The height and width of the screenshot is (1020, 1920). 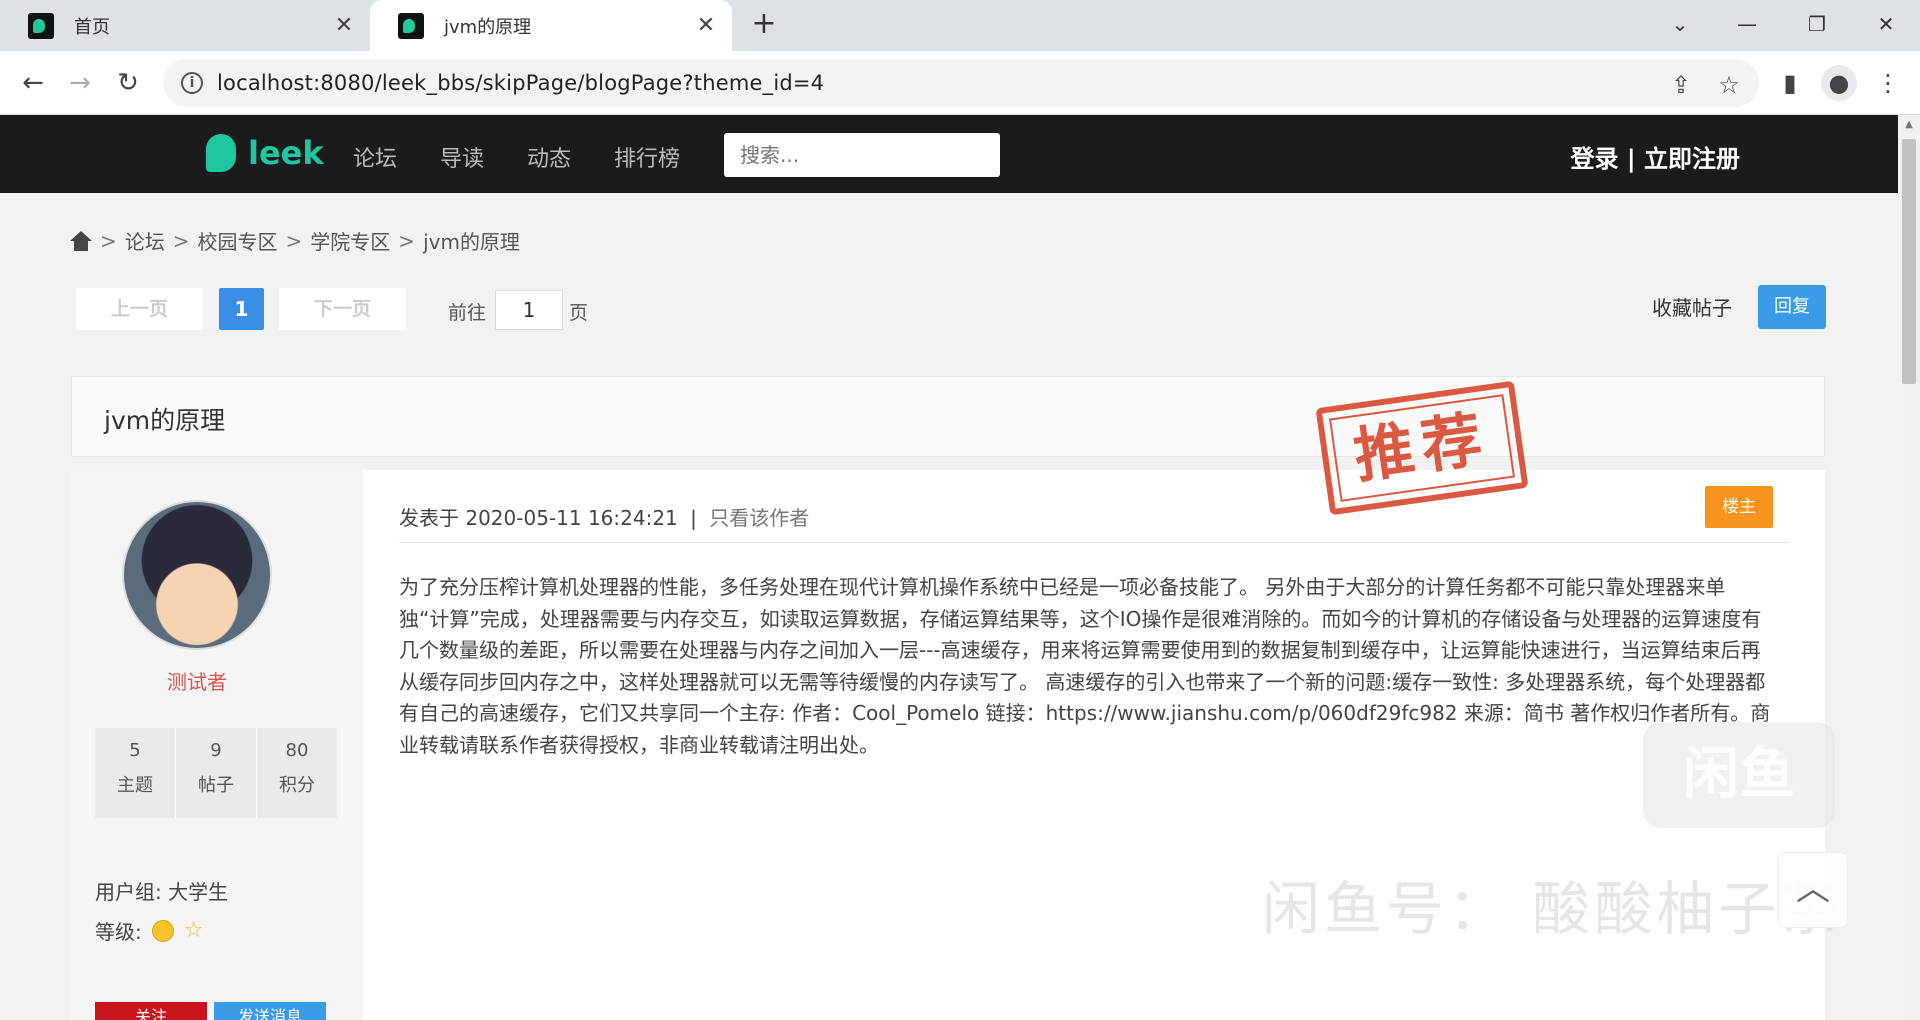 I want to click on post-title-panel: jvm的原理, so click(x=948, y=416).